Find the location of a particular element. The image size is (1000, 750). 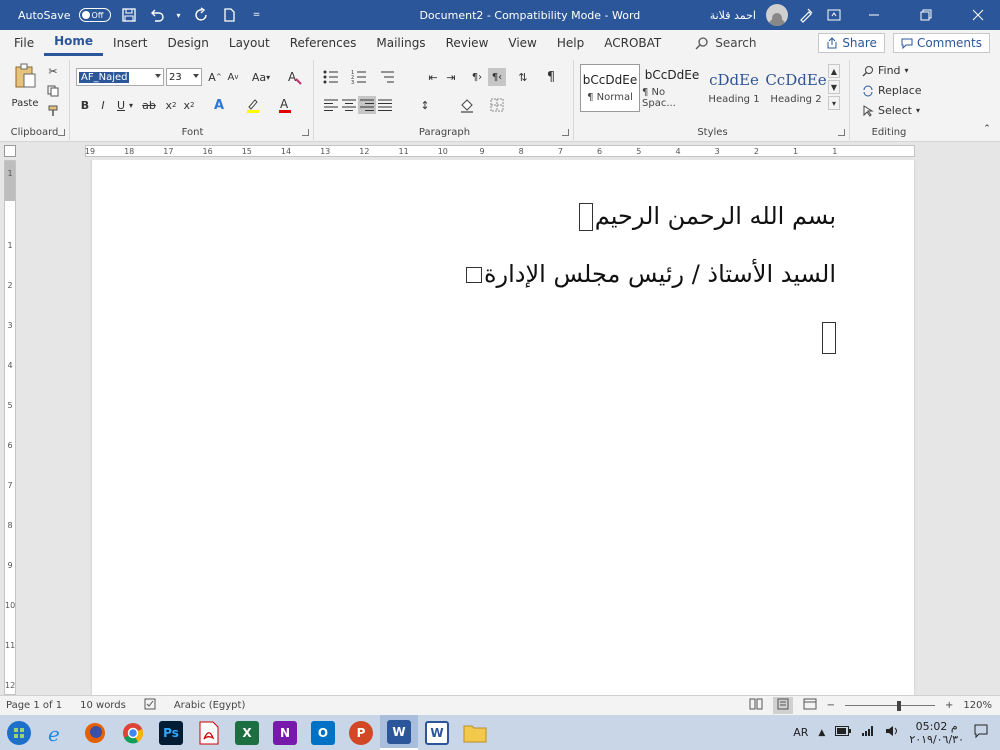

zoom-slider is located at coordinates (890, 705).